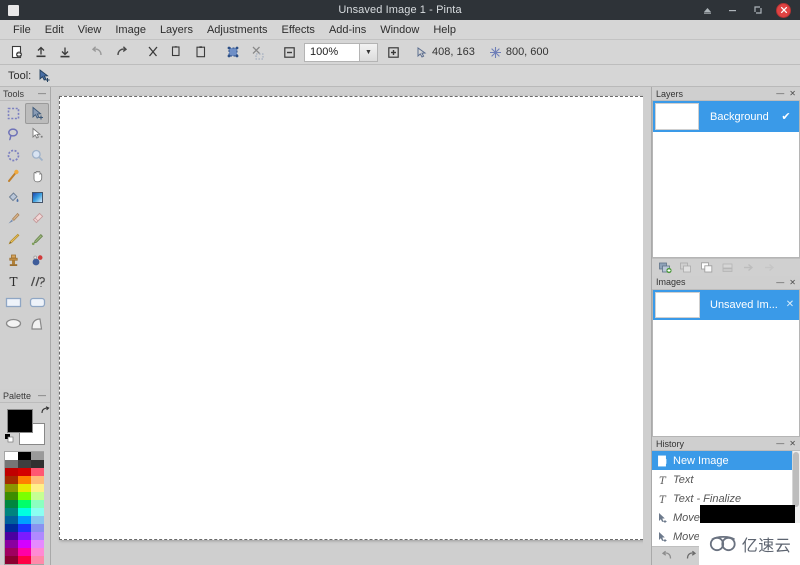 Image resolution: width=800 pixels, height=565 pixels. I want to click on zoom-combobox: 100% ▼, so click(341, 52).